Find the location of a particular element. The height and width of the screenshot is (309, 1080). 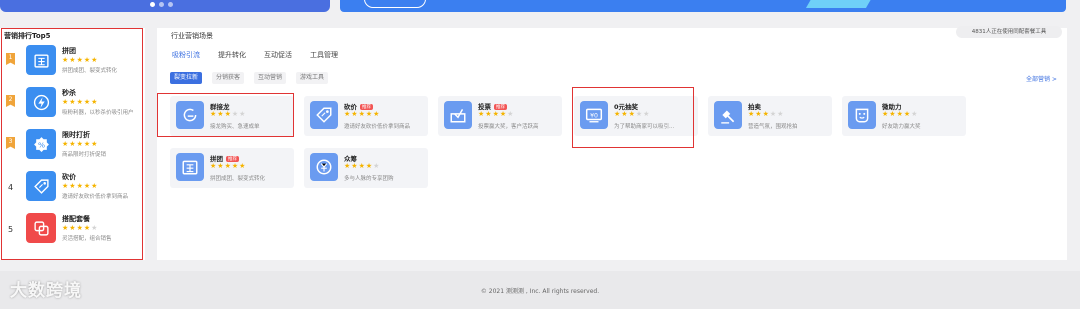

tool-card: 微助力 ★★★★★ 好友助力赢大奖 is located at coordinates (904, 116).